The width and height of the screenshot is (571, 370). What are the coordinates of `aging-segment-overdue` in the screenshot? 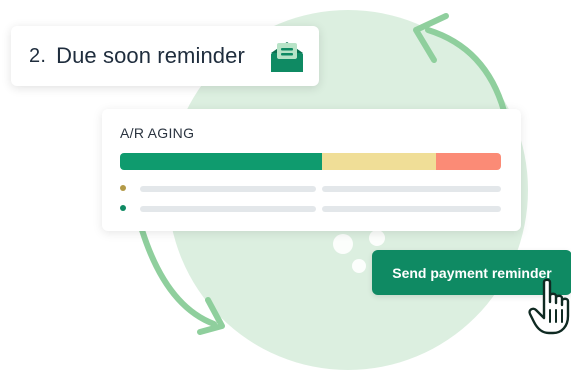 It's located at (468, 161).